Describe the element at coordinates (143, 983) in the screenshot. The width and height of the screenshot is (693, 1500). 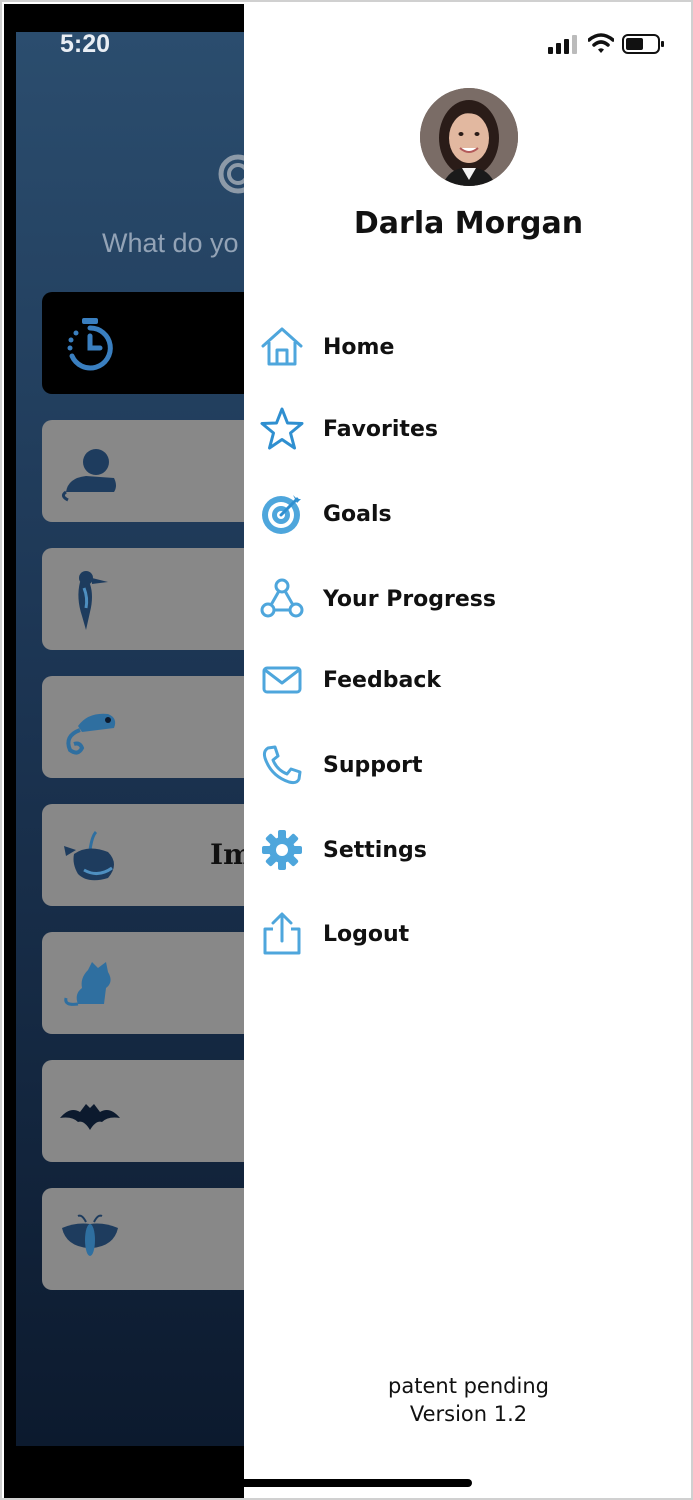
I see `activity-card-jaguar` at that location.